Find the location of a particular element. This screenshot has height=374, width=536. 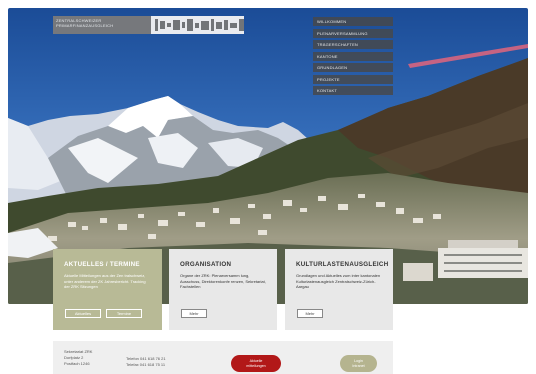

card-title: AKTUELLES / TERMINE is located at coordinates (102, 264).